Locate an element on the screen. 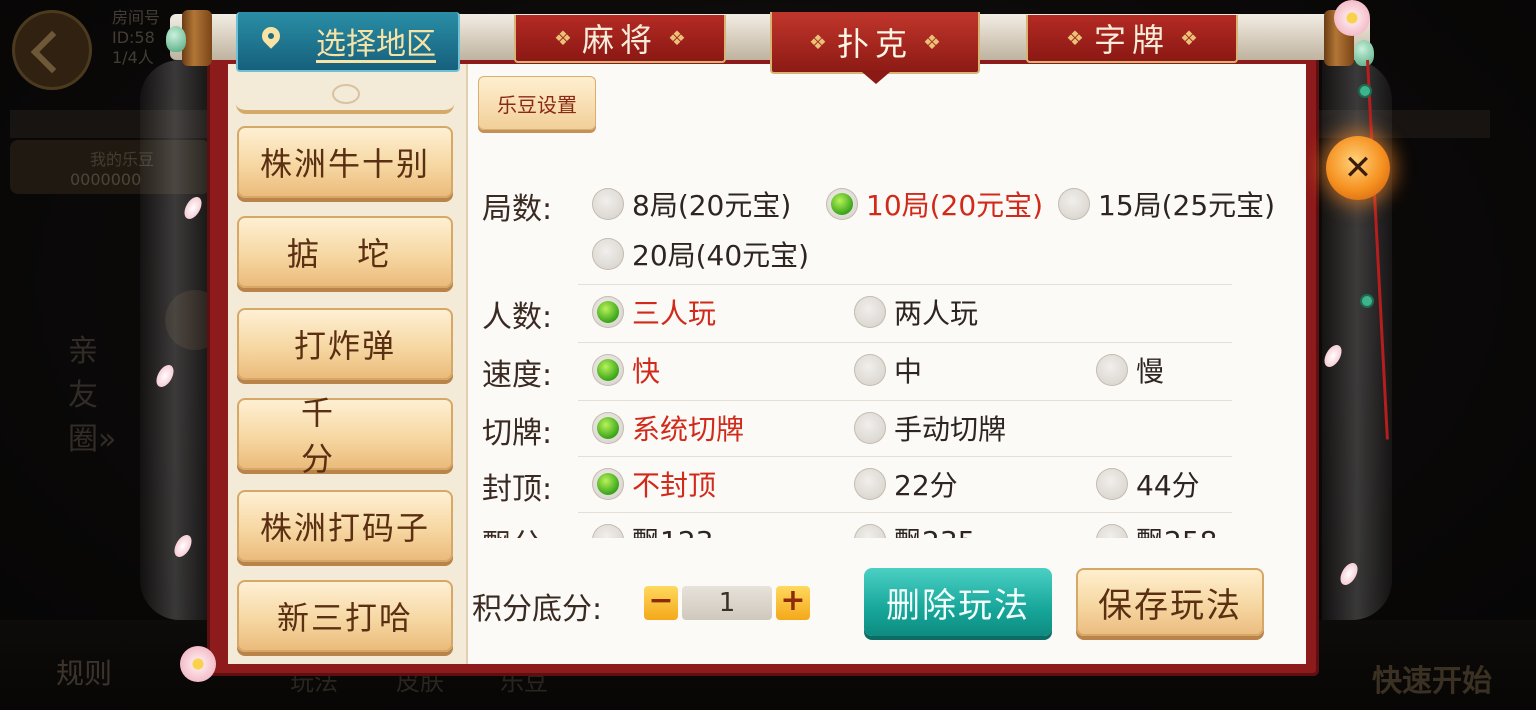  save-ruleset-button: 保存玩法 is located at coordinates (1170, 602).